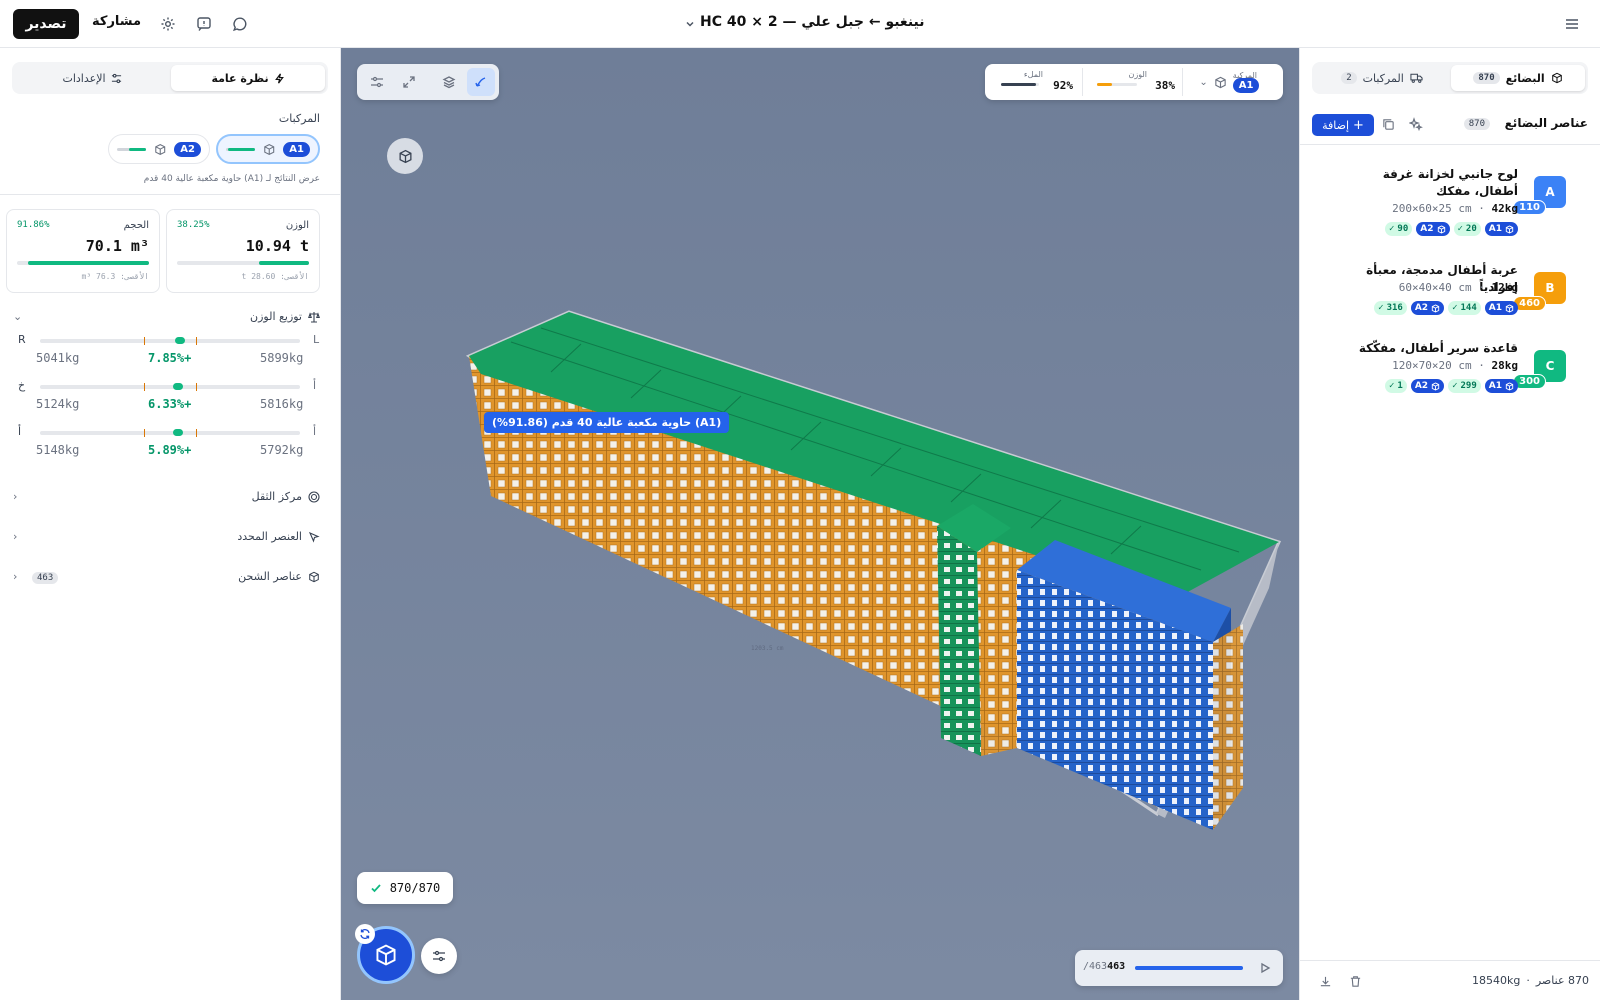  What do you see at coordinates (415, 888) in the screenshot?
I see `status-text: 870/870` at bounding box center [415, 888].